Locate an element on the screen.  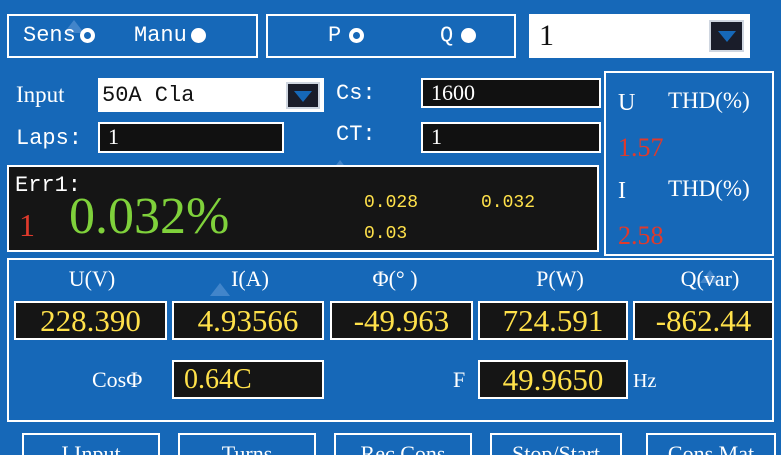
thd-u-label: U is located at coordinates (627, 103).